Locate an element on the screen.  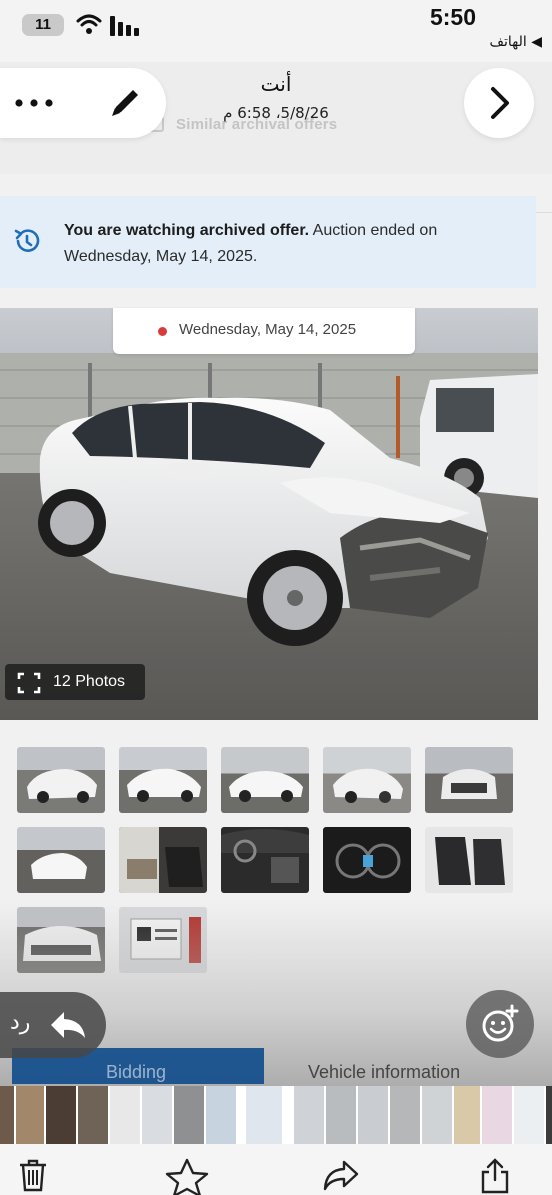
tab-vehicle-information: Vehicle information is located at coordinates (384, 1072).